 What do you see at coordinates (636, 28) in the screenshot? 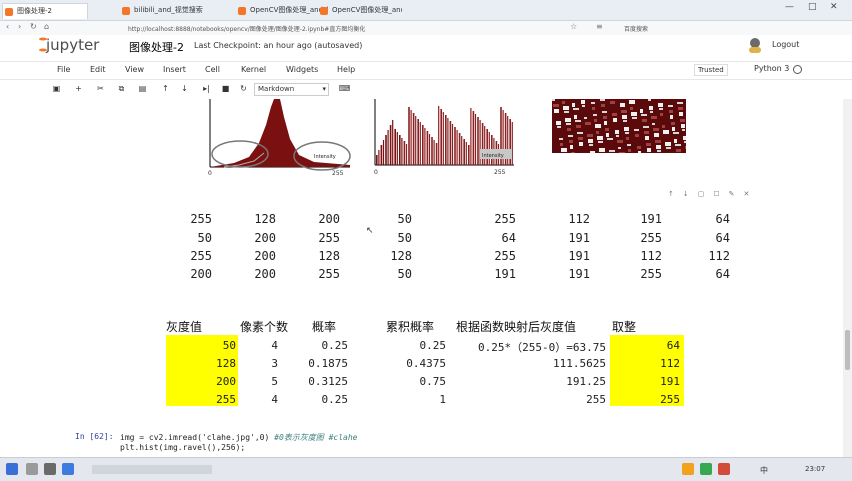
I see `search-engine-label: 百度搜索` at bounding box center [636, 28].